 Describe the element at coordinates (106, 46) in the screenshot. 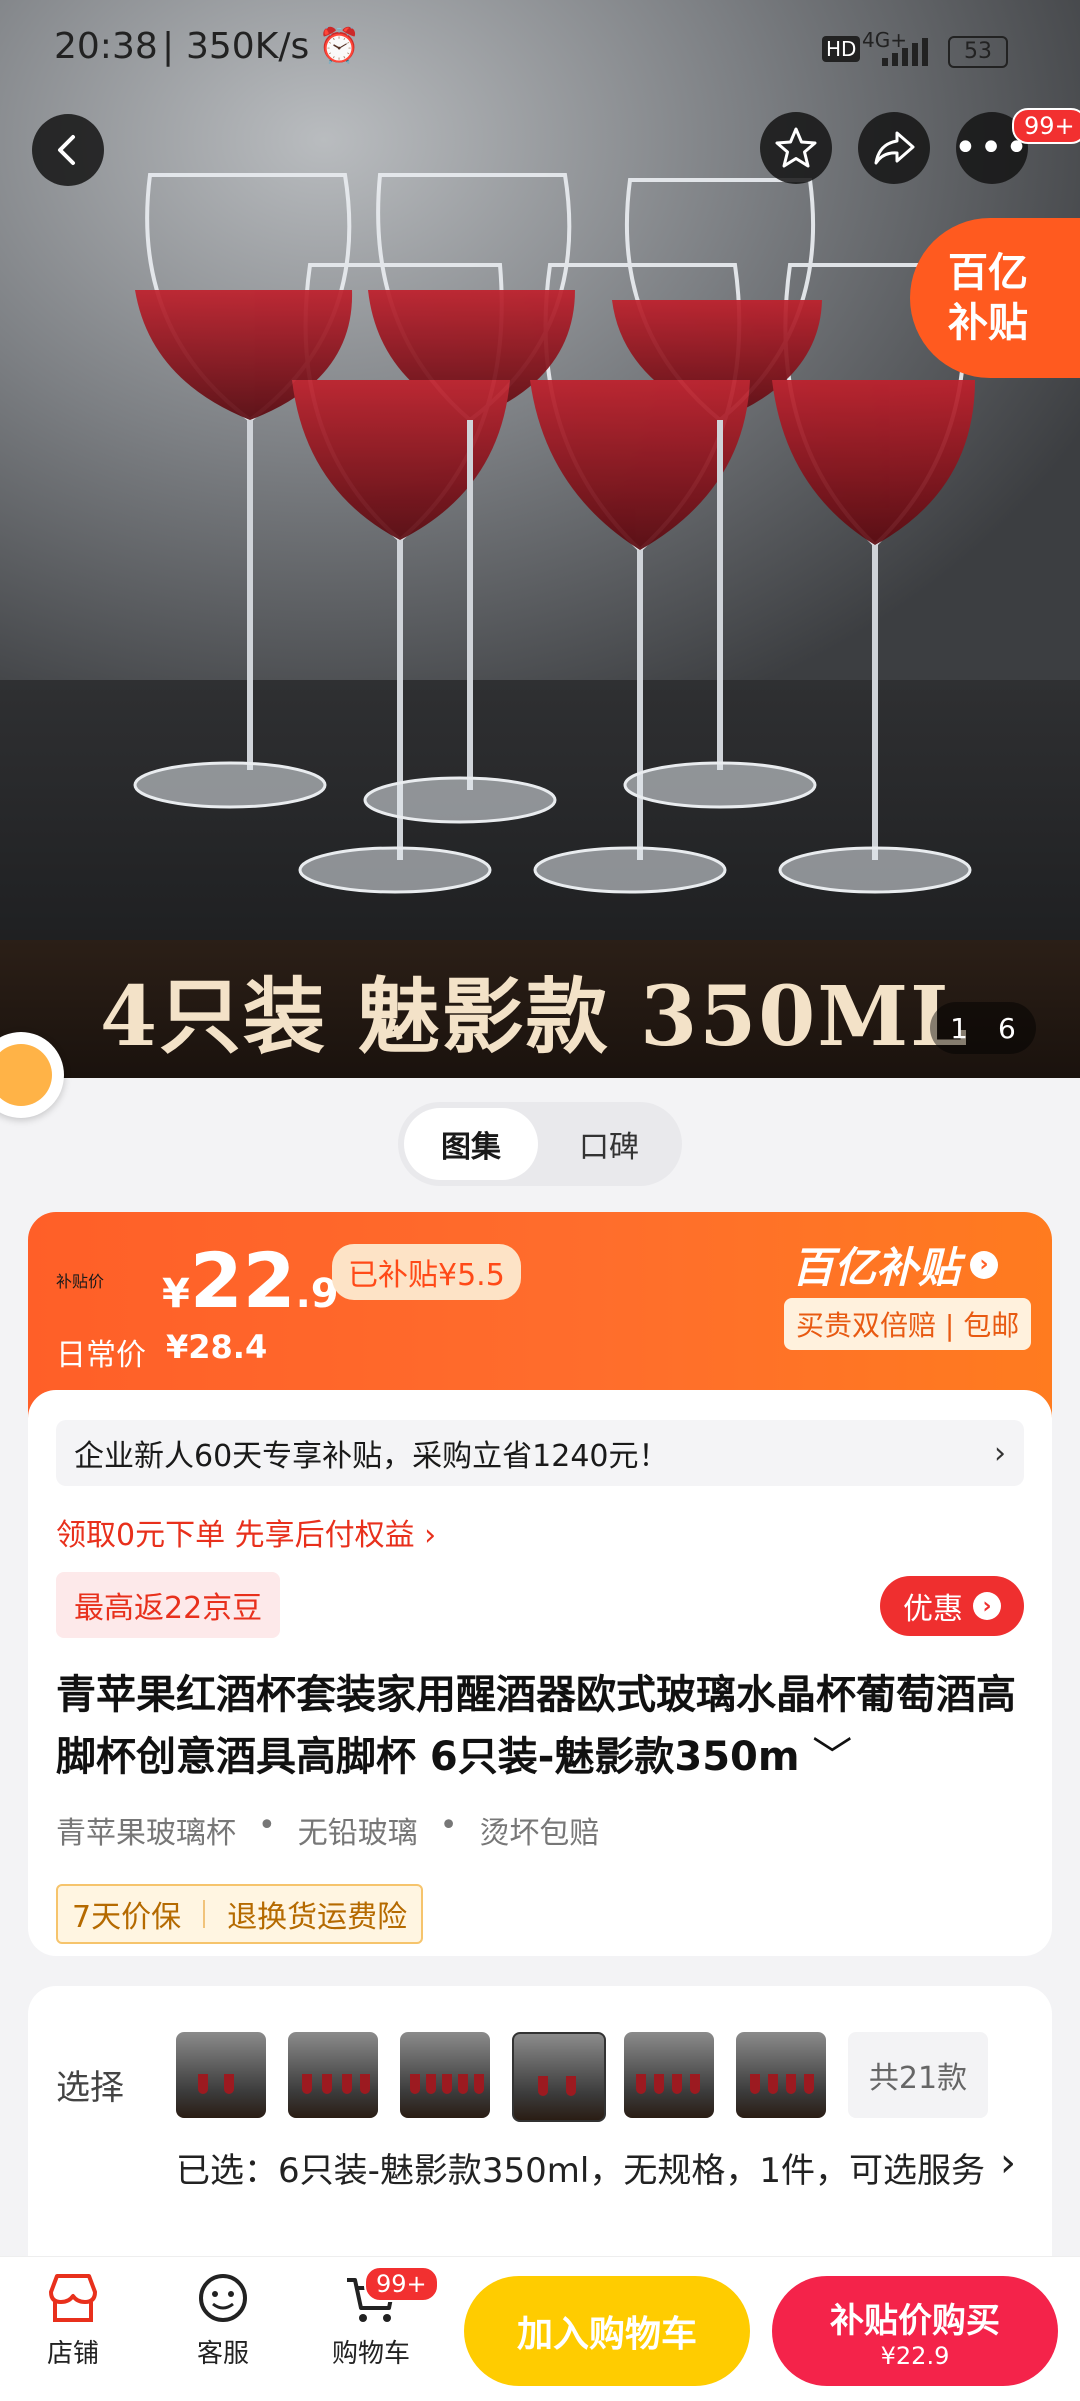

I see `status-time: 20:38` at that location.